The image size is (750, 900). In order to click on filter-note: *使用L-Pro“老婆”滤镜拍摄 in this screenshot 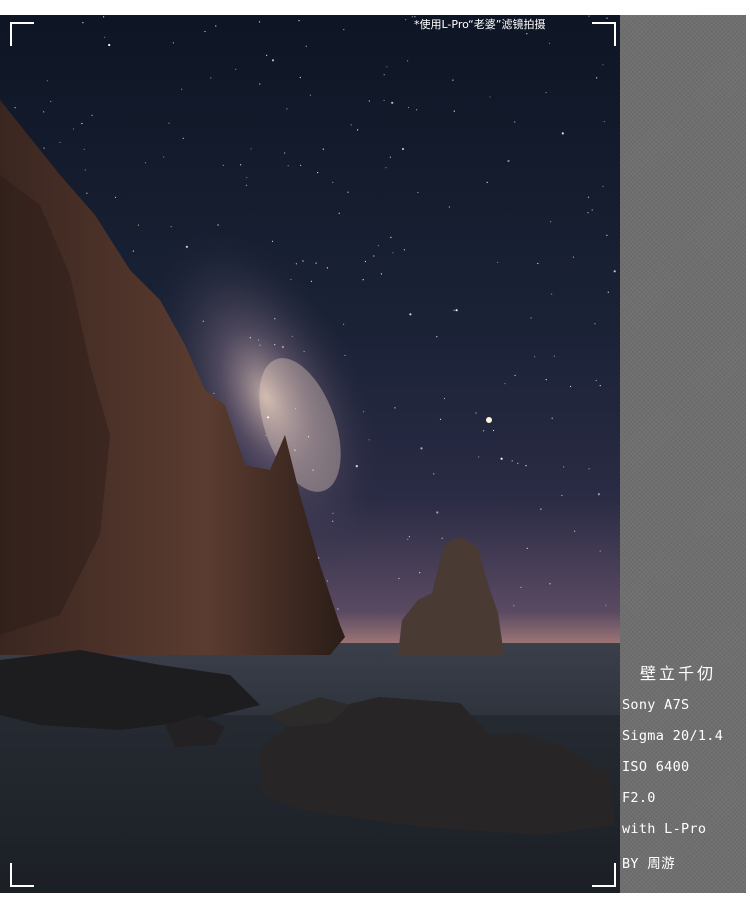, I will do `click(480, 24)`.